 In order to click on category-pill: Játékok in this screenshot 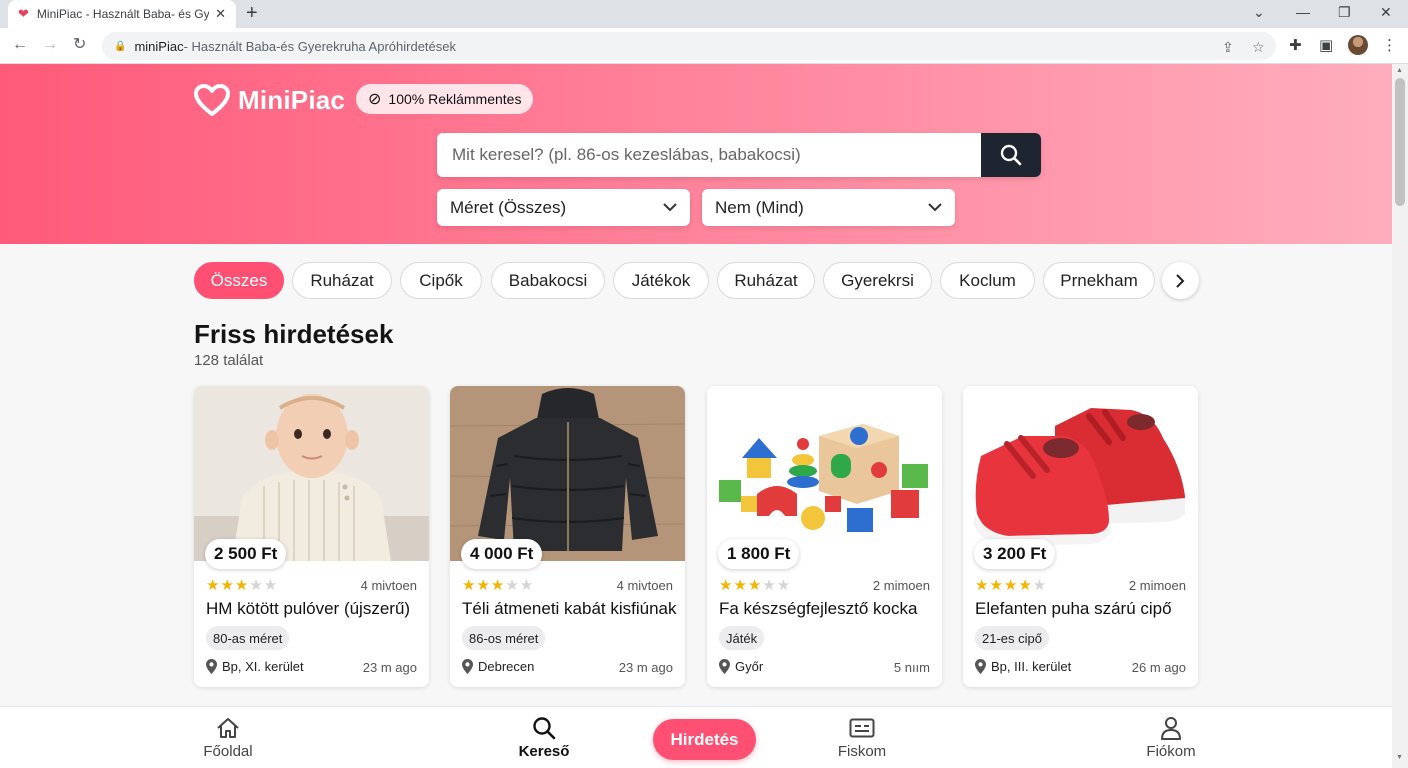, I will do `click(661, 280)`.